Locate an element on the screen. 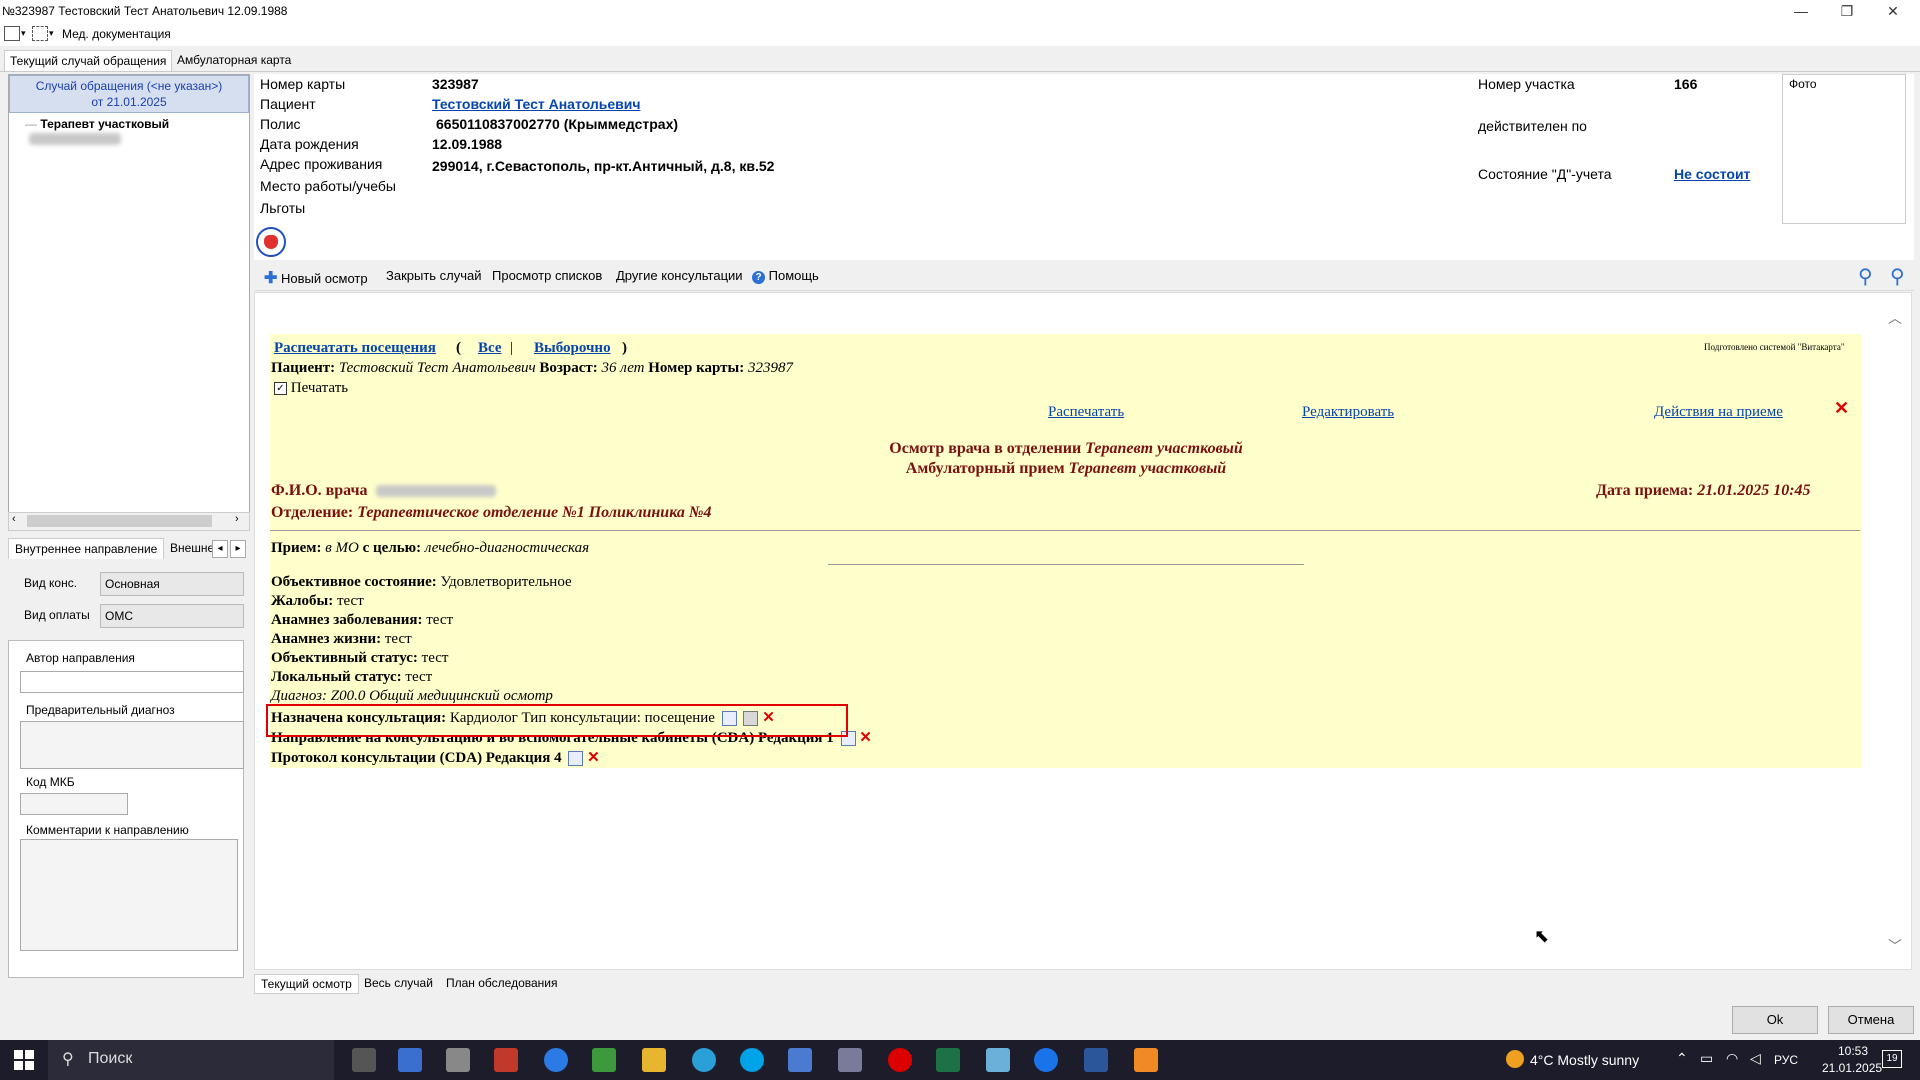 This screenshot has height=1080, width=1920. close-button: ✕ is located at coordinates (1893, 11).